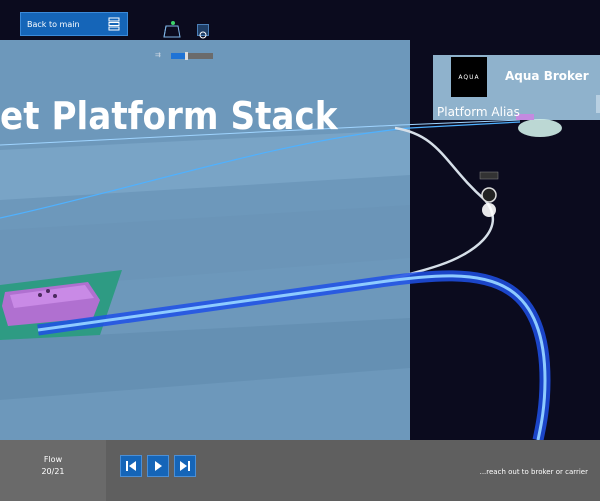 The height and width of the screenshot is (501, 600). I want to click on step-forward-button, so click(185, 466).